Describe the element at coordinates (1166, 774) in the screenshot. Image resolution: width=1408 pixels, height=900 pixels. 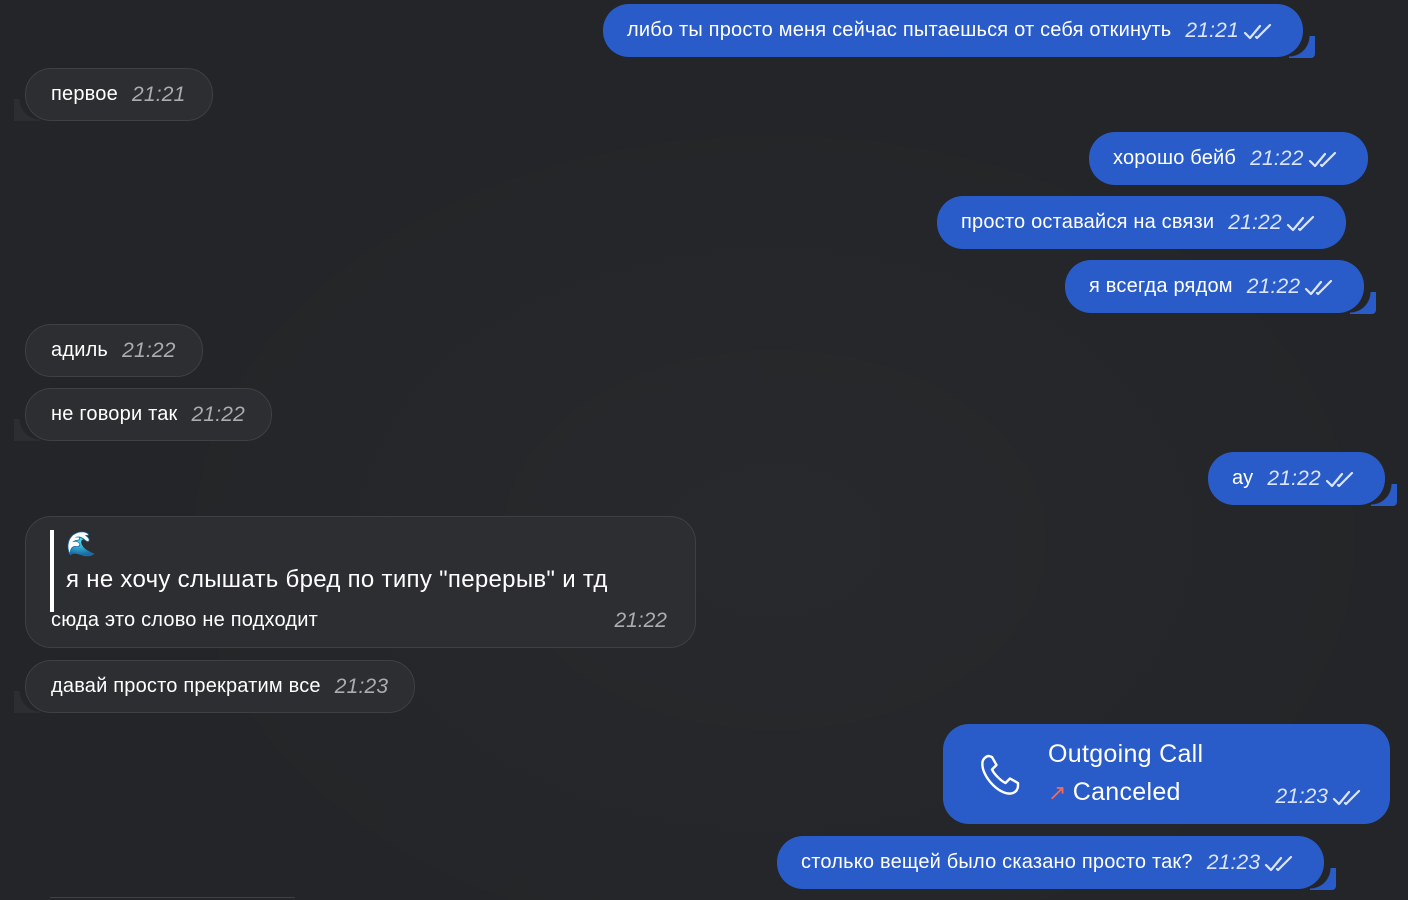
I see `outgoing-call-message: Outgoing Call ↗ Canceled 21:23` at that location.